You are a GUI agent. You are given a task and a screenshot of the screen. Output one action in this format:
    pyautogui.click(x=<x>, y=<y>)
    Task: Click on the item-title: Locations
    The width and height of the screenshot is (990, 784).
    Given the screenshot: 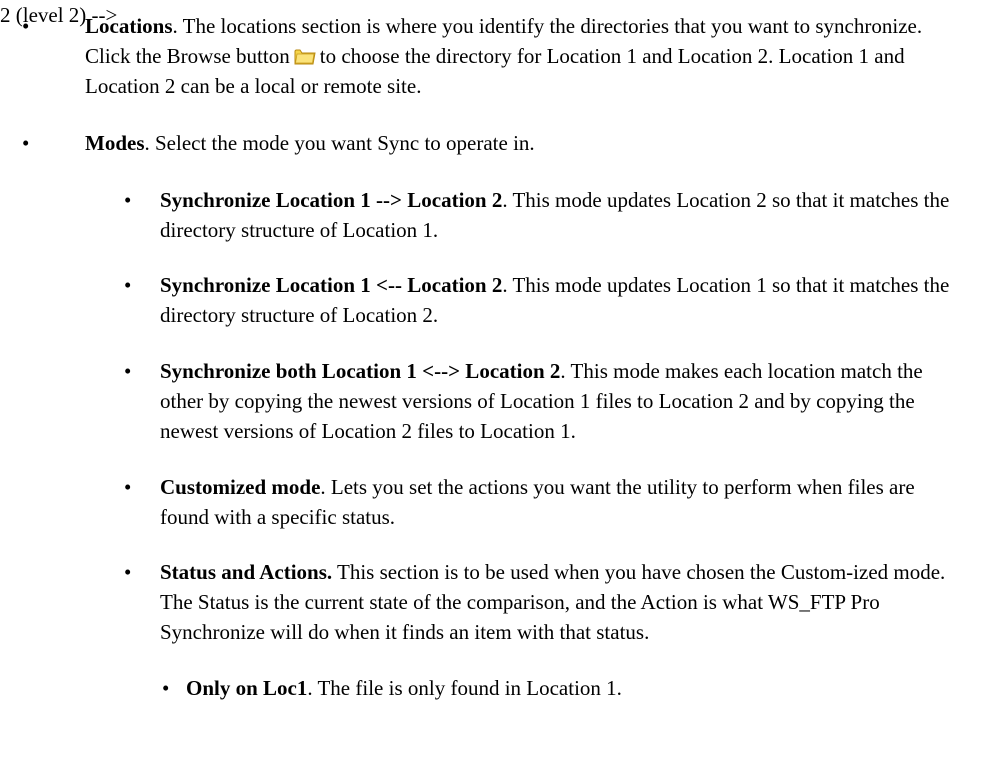 What is the action you would take?
    pyautogui.click(x=129, y=26)
    